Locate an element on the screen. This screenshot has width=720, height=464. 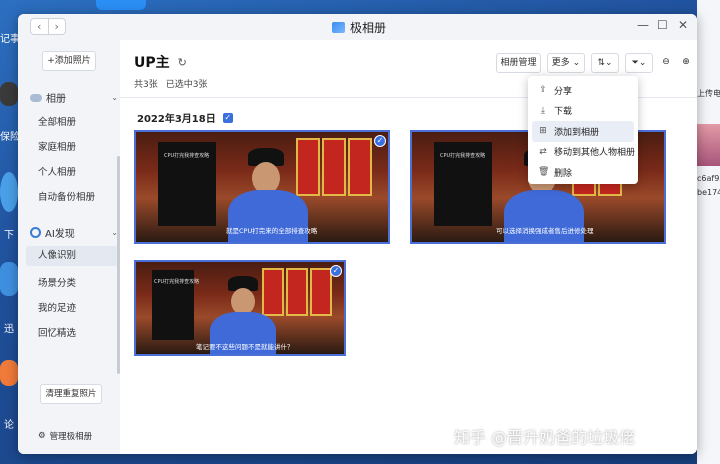
desktop-label: 下 is located at coordinates (9, 235).